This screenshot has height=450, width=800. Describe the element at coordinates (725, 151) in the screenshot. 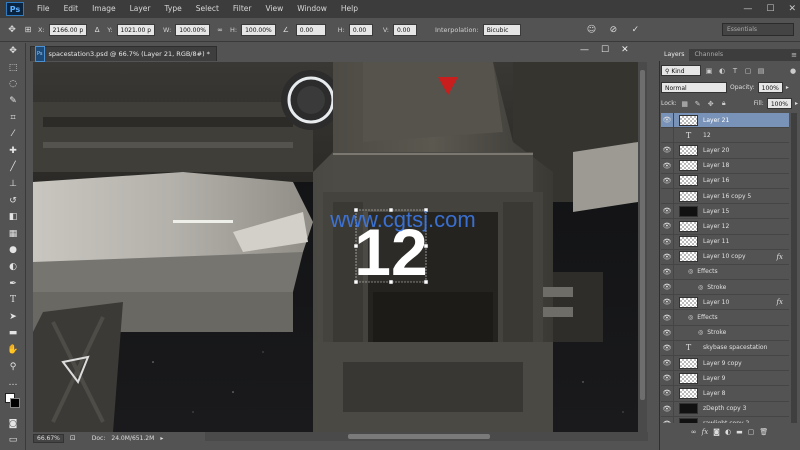

I see `layer-row: 👁︎ Layer 20` at that location.